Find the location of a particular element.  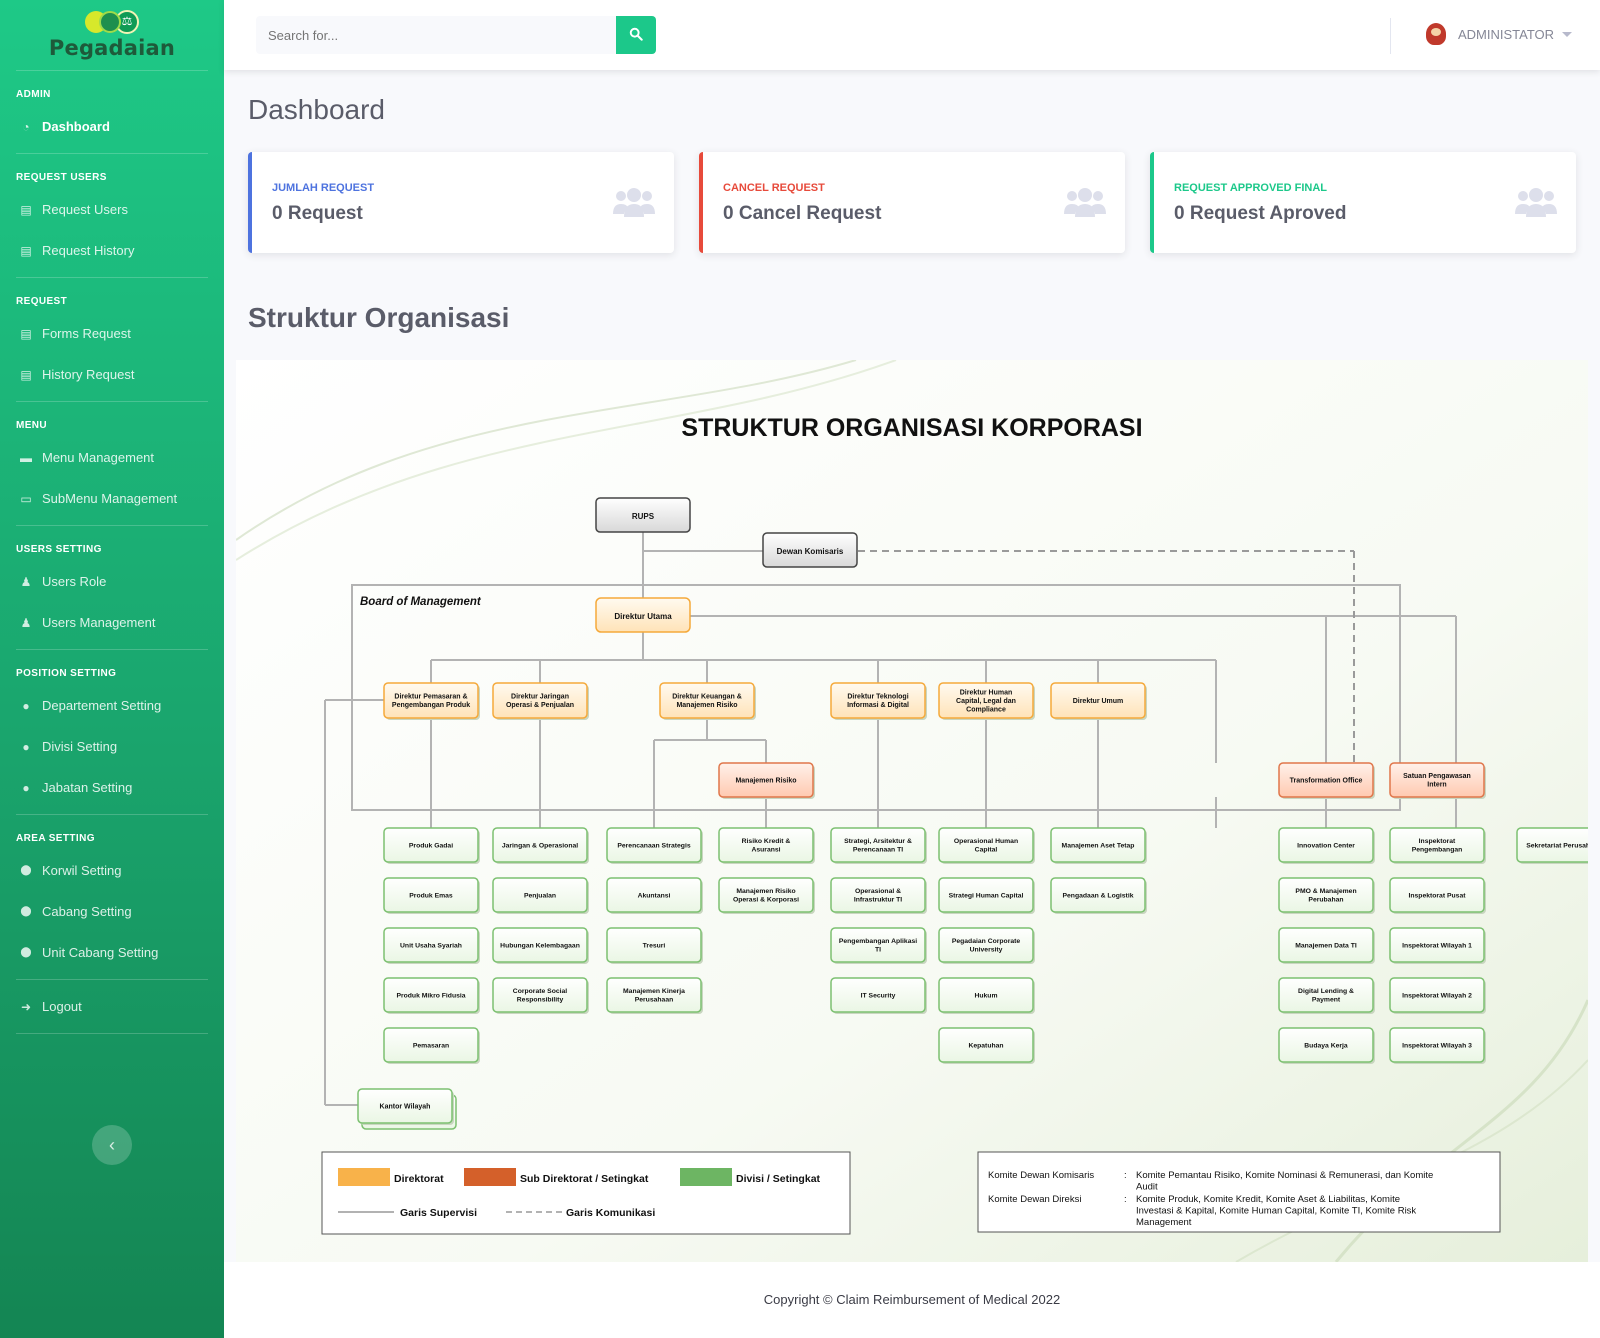

node-sub-direktorat: Transformation Office is located at coordinates (1326, 780).